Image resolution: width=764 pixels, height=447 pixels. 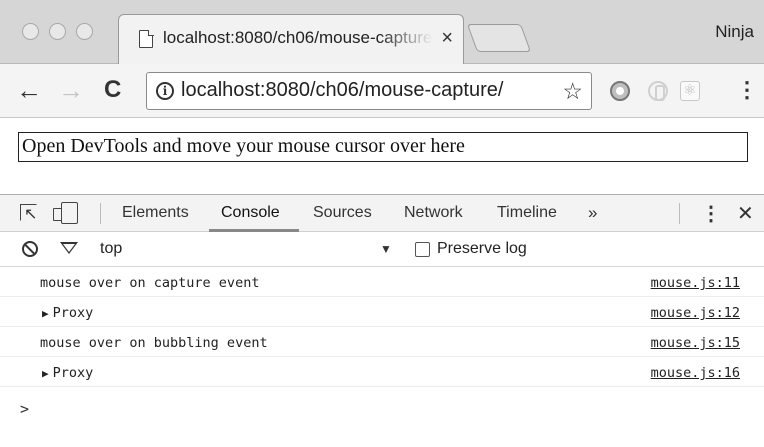 What do you see at coordinates (499, 38) in the screenshot?
I see `new-tab-button` at bounding box center [499, 38].